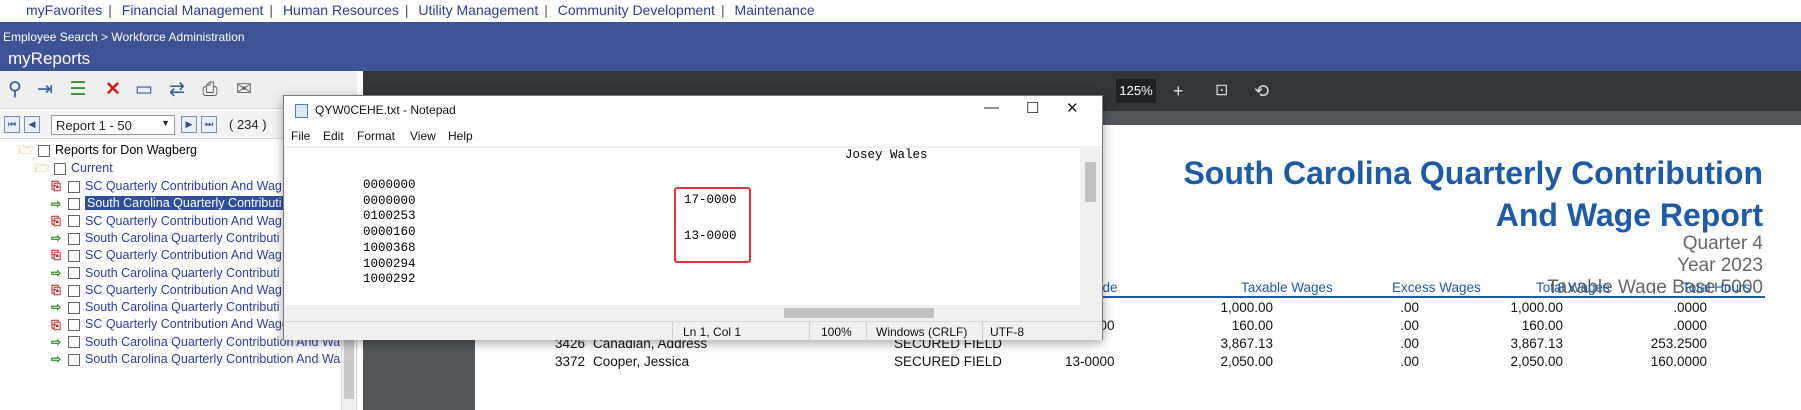 Image resolution: width=1801 pixels, height=410 pixels. I want to click on rename-icon: ▭, so click(144, 90).